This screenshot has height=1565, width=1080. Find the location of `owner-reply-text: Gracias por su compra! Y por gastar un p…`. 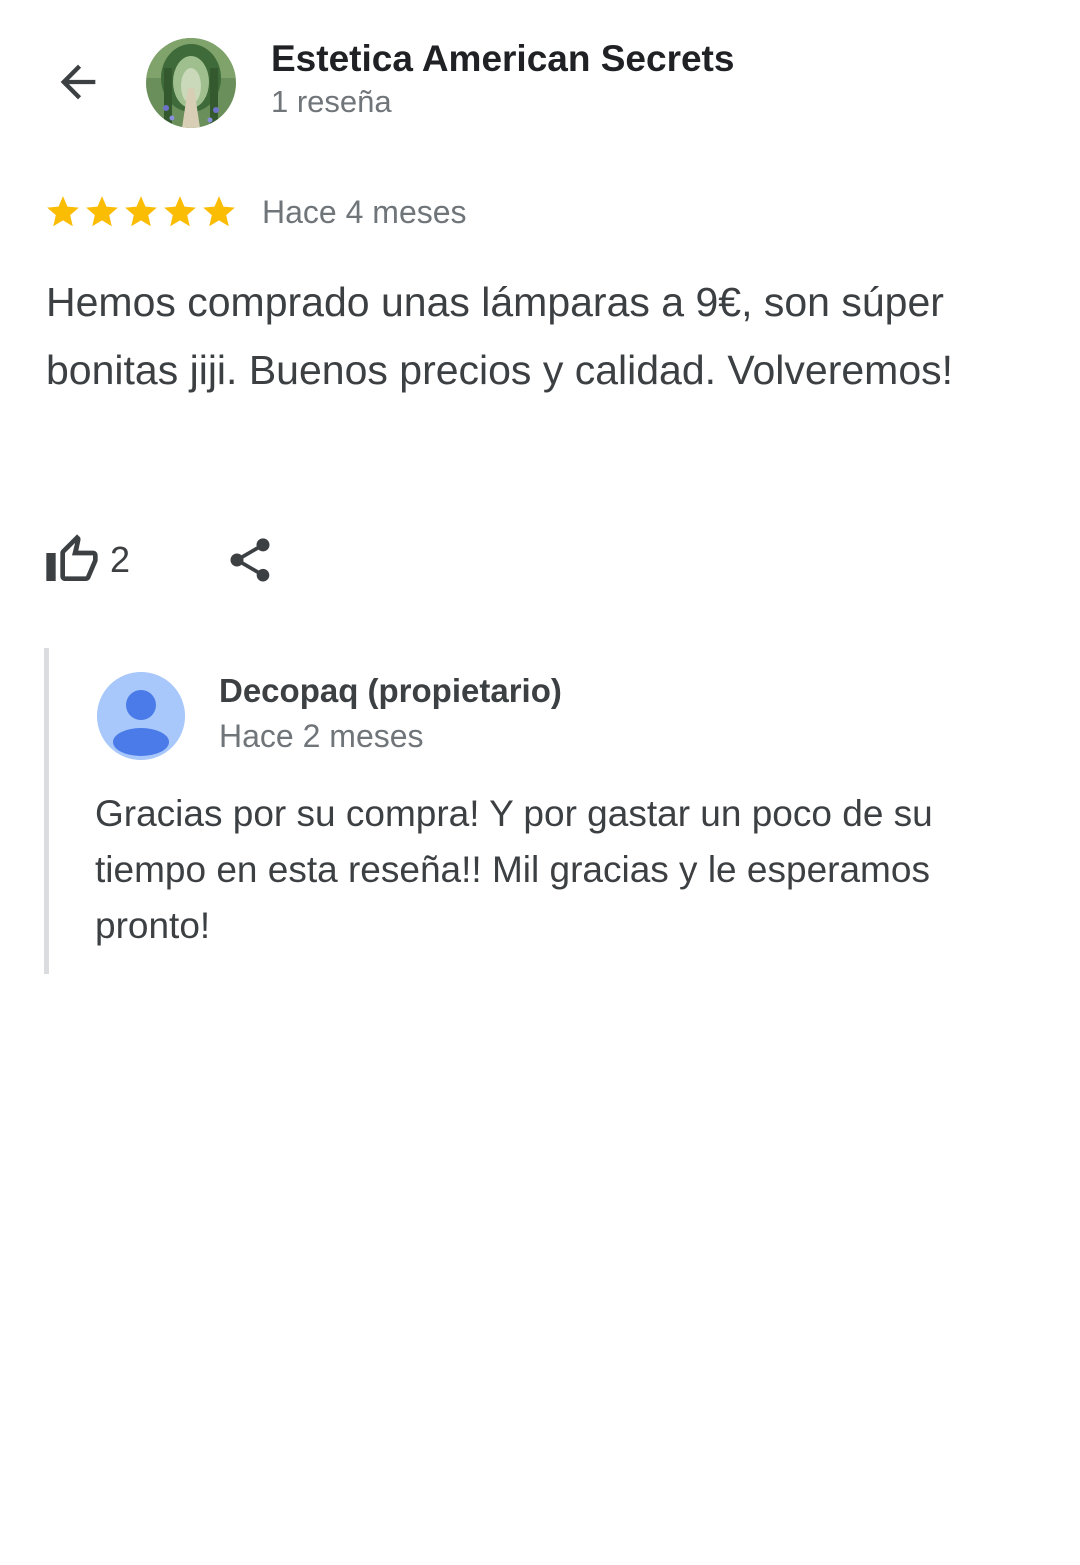

owner-reply-text: Gracias por su compra! Y por gastar un p… is located at coordinates (514, 869).